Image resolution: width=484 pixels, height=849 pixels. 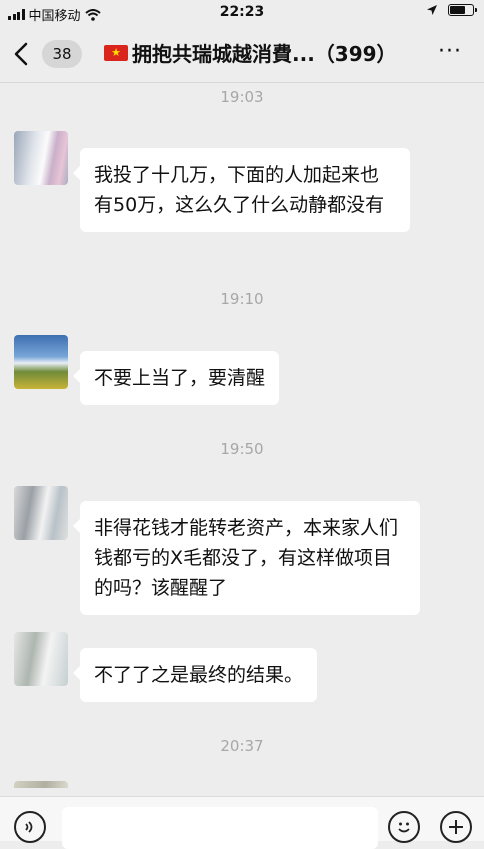 What do you see at coordinates (62, 54) in the screenshot?
I see `unread-count-badge: 38` at bounding box center [62, 54].